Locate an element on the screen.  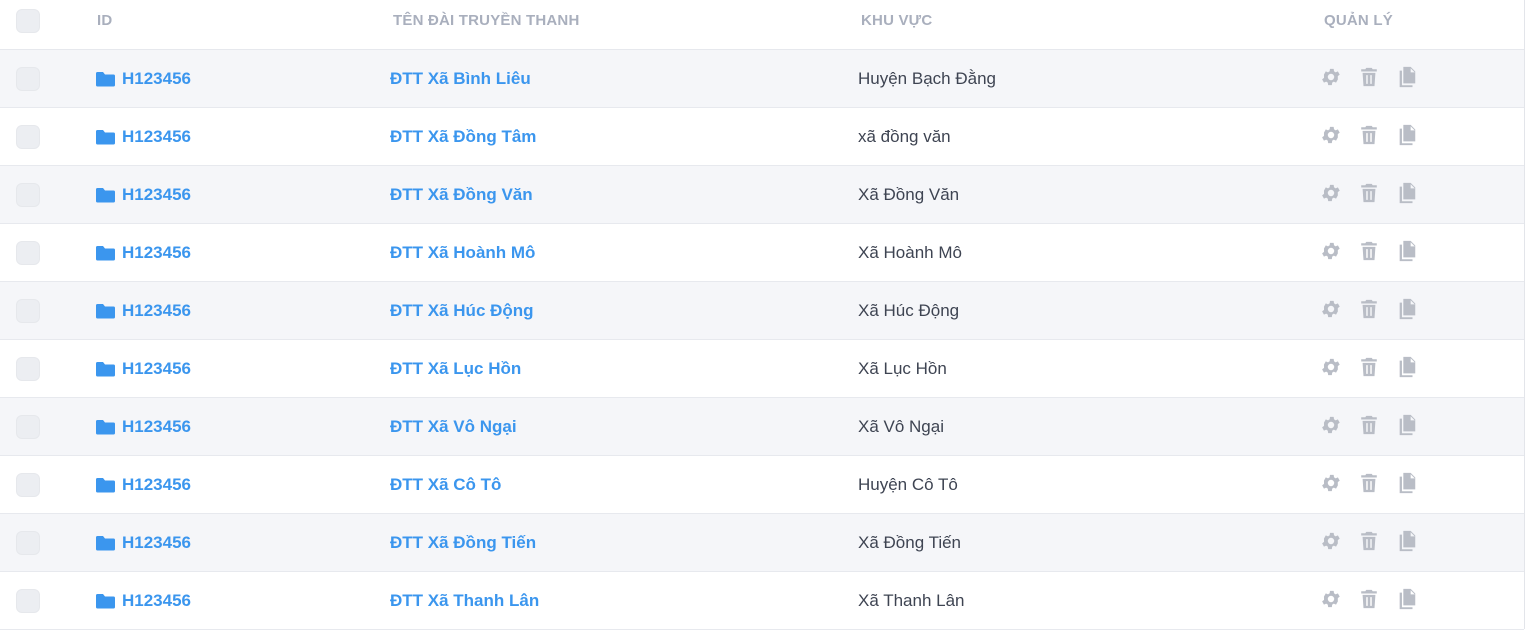
row-station-name: ĐTT Xã Lục Hồn is located at coordinates (455, 369).